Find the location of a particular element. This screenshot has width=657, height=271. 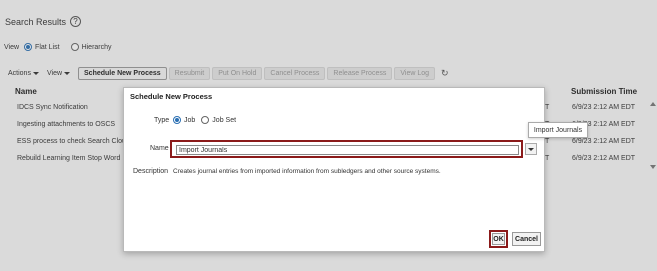

name-field-highlight is located at coordinates (346, 149).